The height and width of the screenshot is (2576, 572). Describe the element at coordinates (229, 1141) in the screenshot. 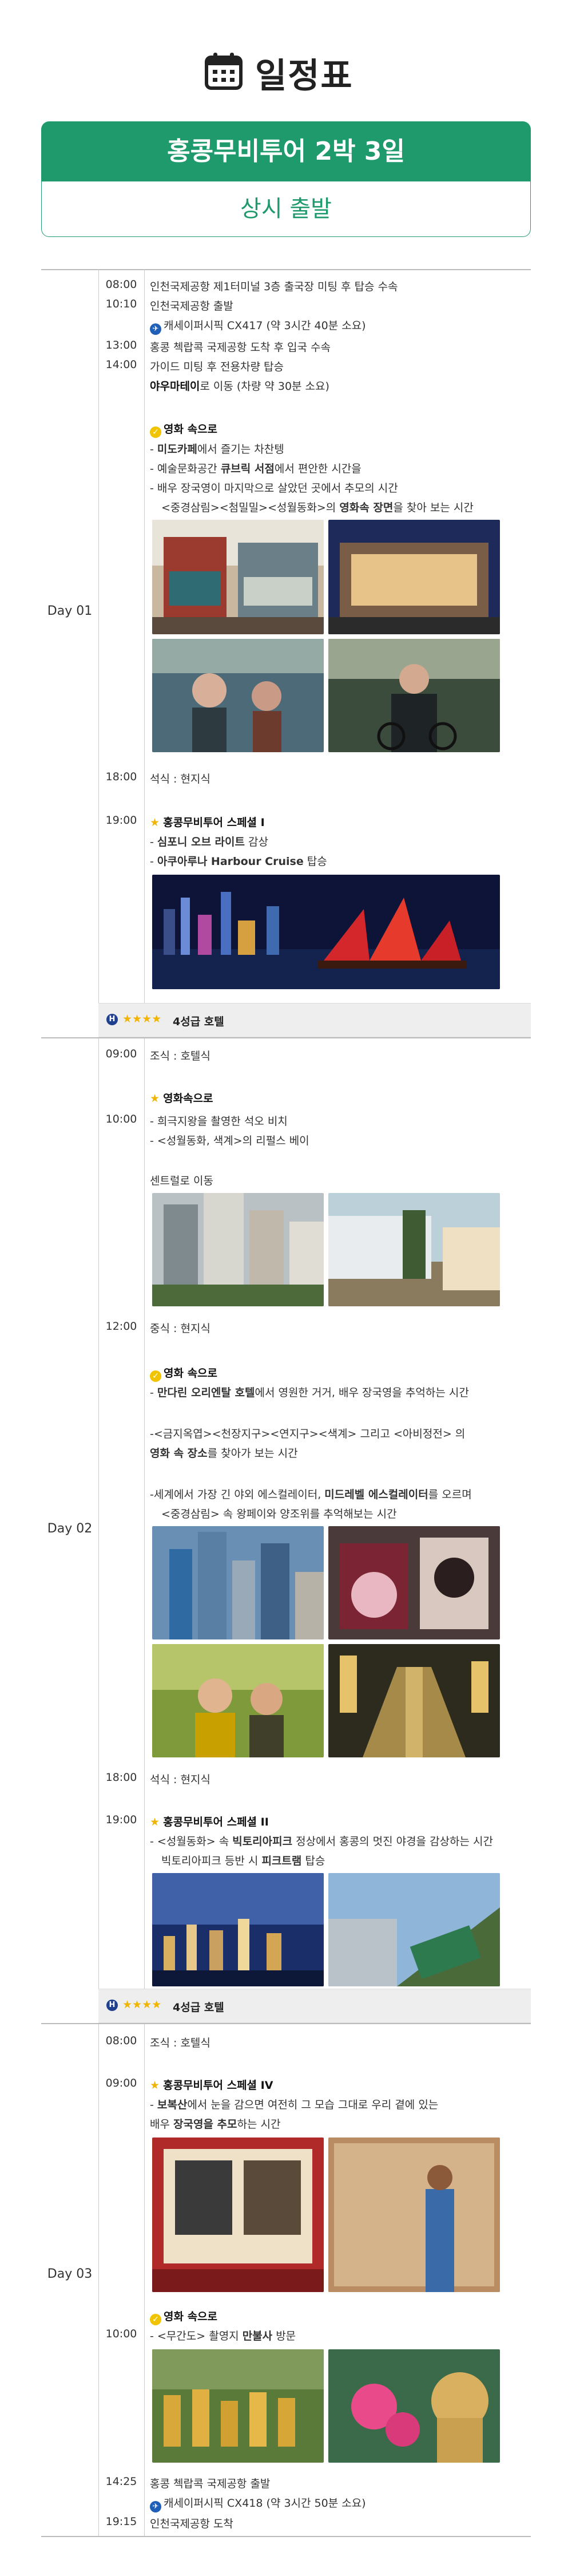

I see `item: - <성월동화, 색계>의 리펄스 베이` at that location.